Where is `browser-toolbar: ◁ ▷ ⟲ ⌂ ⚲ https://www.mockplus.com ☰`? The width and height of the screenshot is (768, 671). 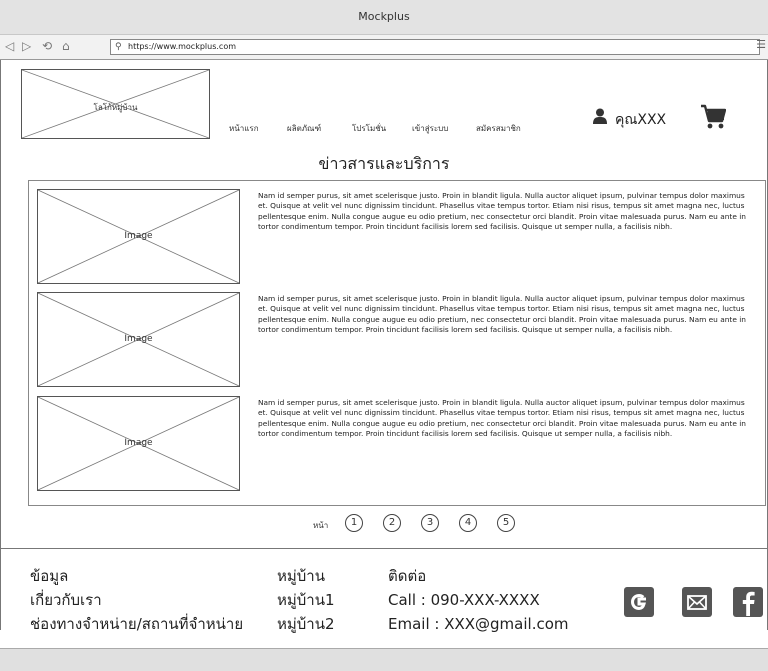
browser-toolbar: ◁ ▷ ⟲ ⌂ ⚲ https://www.mockplus.com ☰ is located at coordinates (384, 47).